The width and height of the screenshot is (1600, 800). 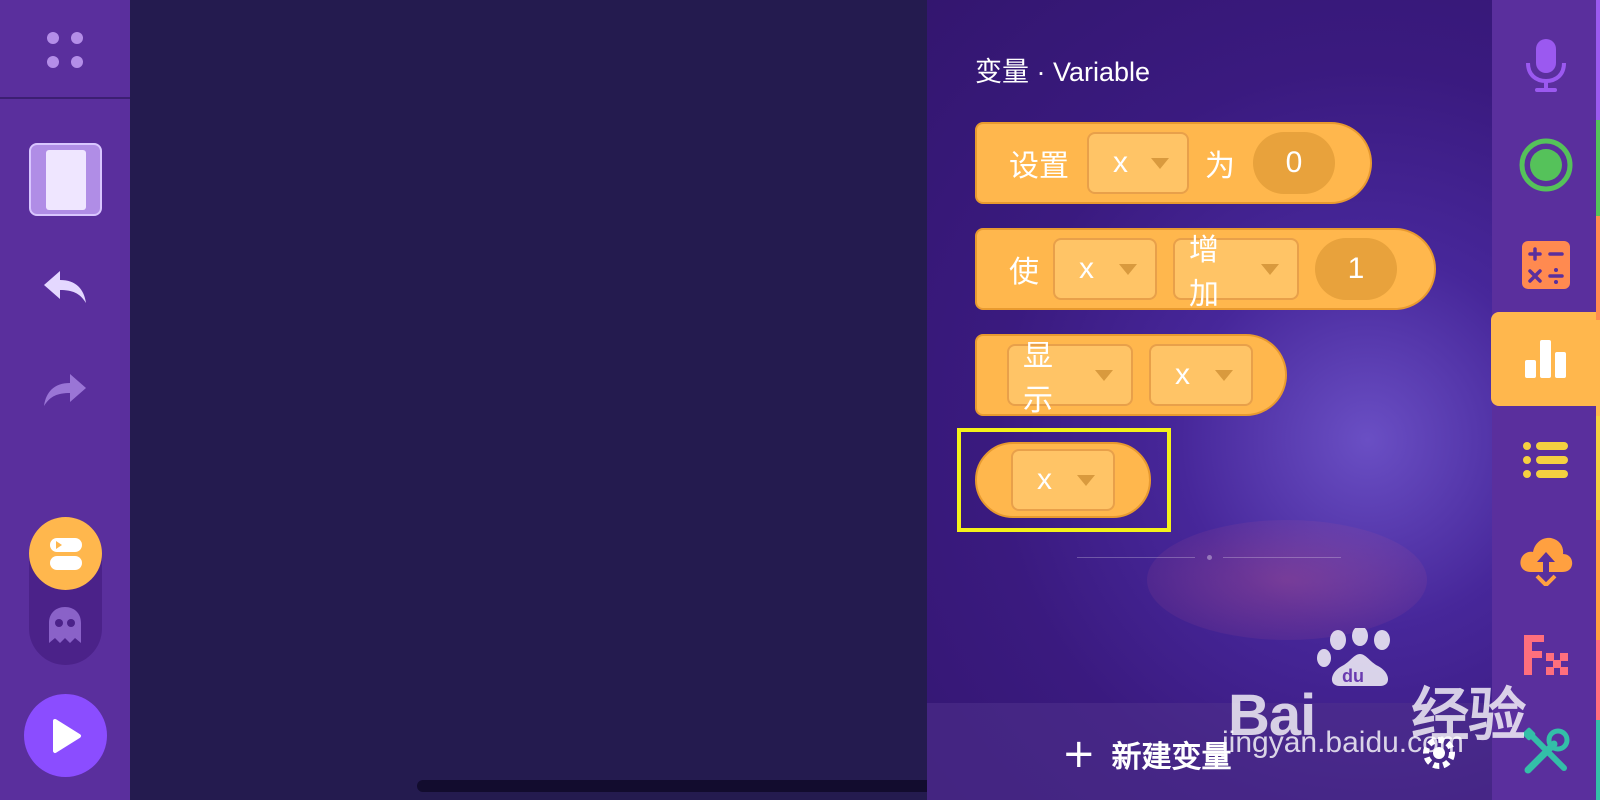 I want to click on show-mode-dropdown: 显示, so click(x=1070, y=378).